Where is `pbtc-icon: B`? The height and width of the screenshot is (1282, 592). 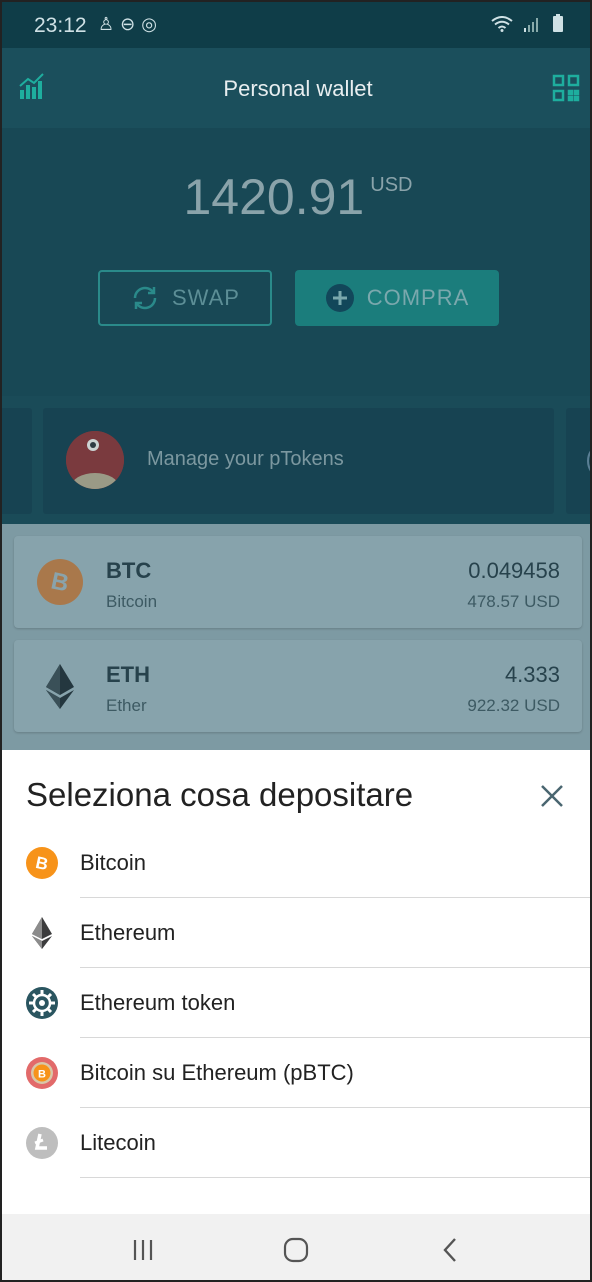
pbtc-icon: B is located at coordinates (42, 1073).